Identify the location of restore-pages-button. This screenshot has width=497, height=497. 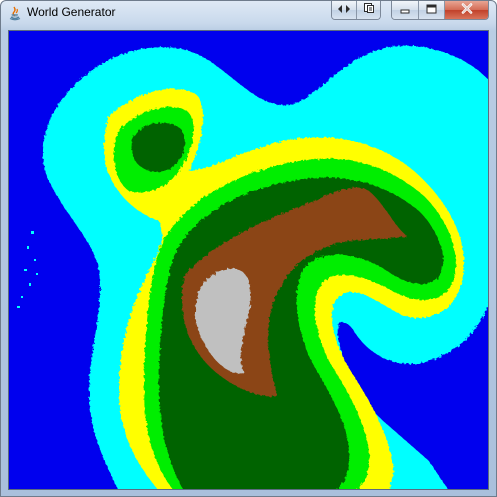
(368, 10).